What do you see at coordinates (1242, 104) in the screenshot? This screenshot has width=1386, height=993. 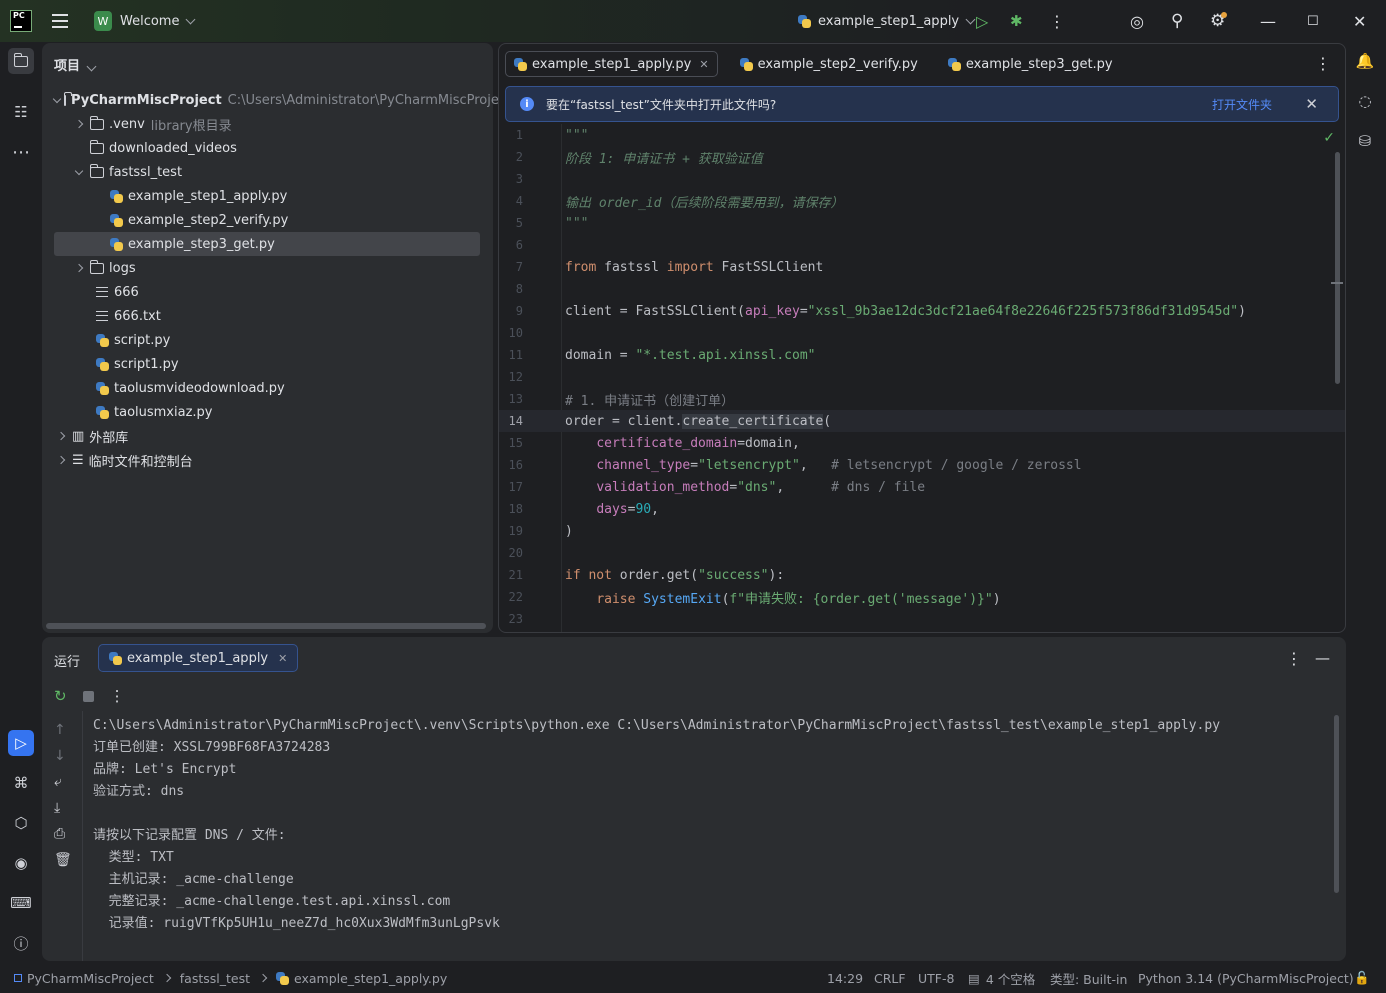 I see `open-folder-link: 打开文件夹` at bounding box center [1242, 104].